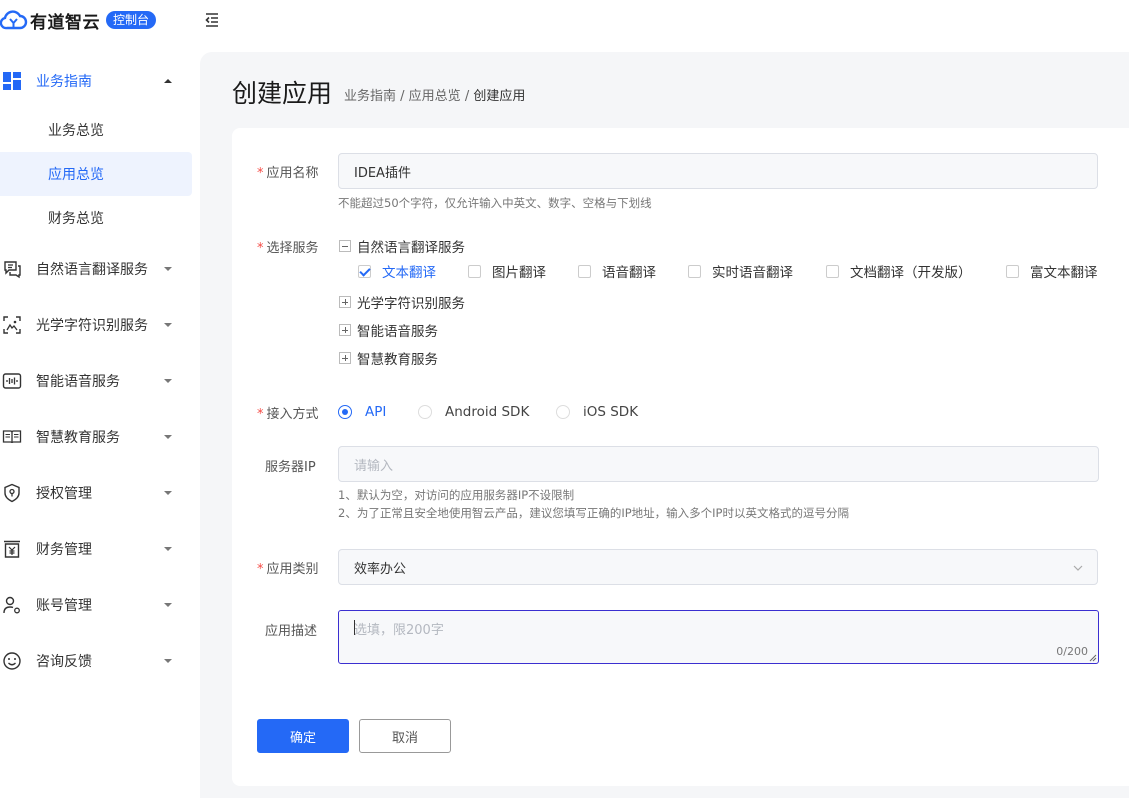  Describe the element at coordinates (364, 271) in the screenshot. I see `checkbox-checked-icon` at that location.